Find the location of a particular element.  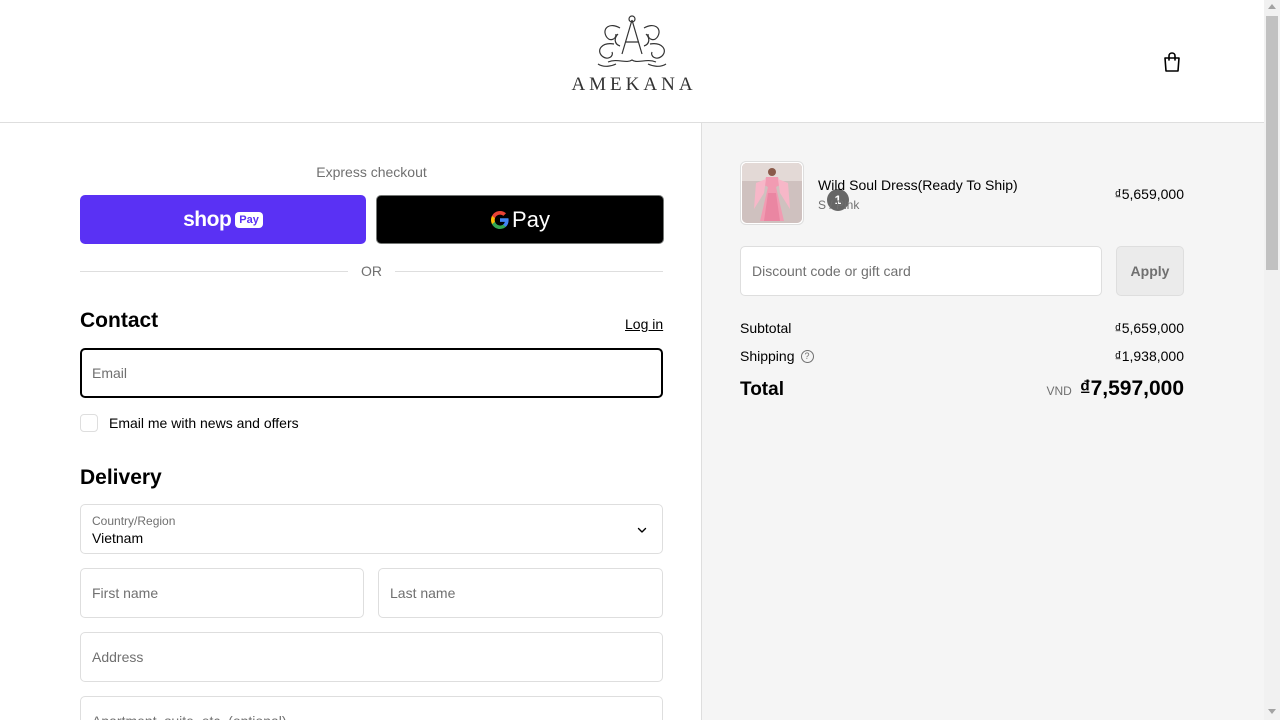

total-amount: VND ₫7,597,000 is located at coordinates (1115, 389).